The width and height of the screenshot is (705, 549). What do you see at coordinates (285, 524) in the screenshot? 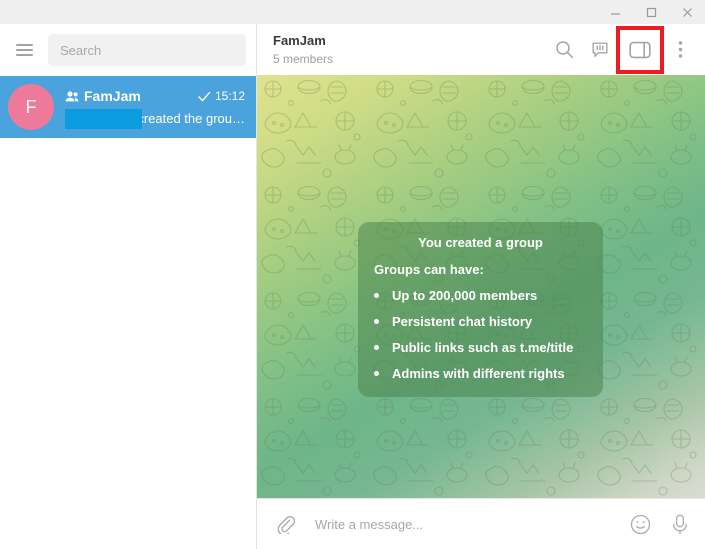
I see `attach-file-icon` at bounding box center [285, 524].